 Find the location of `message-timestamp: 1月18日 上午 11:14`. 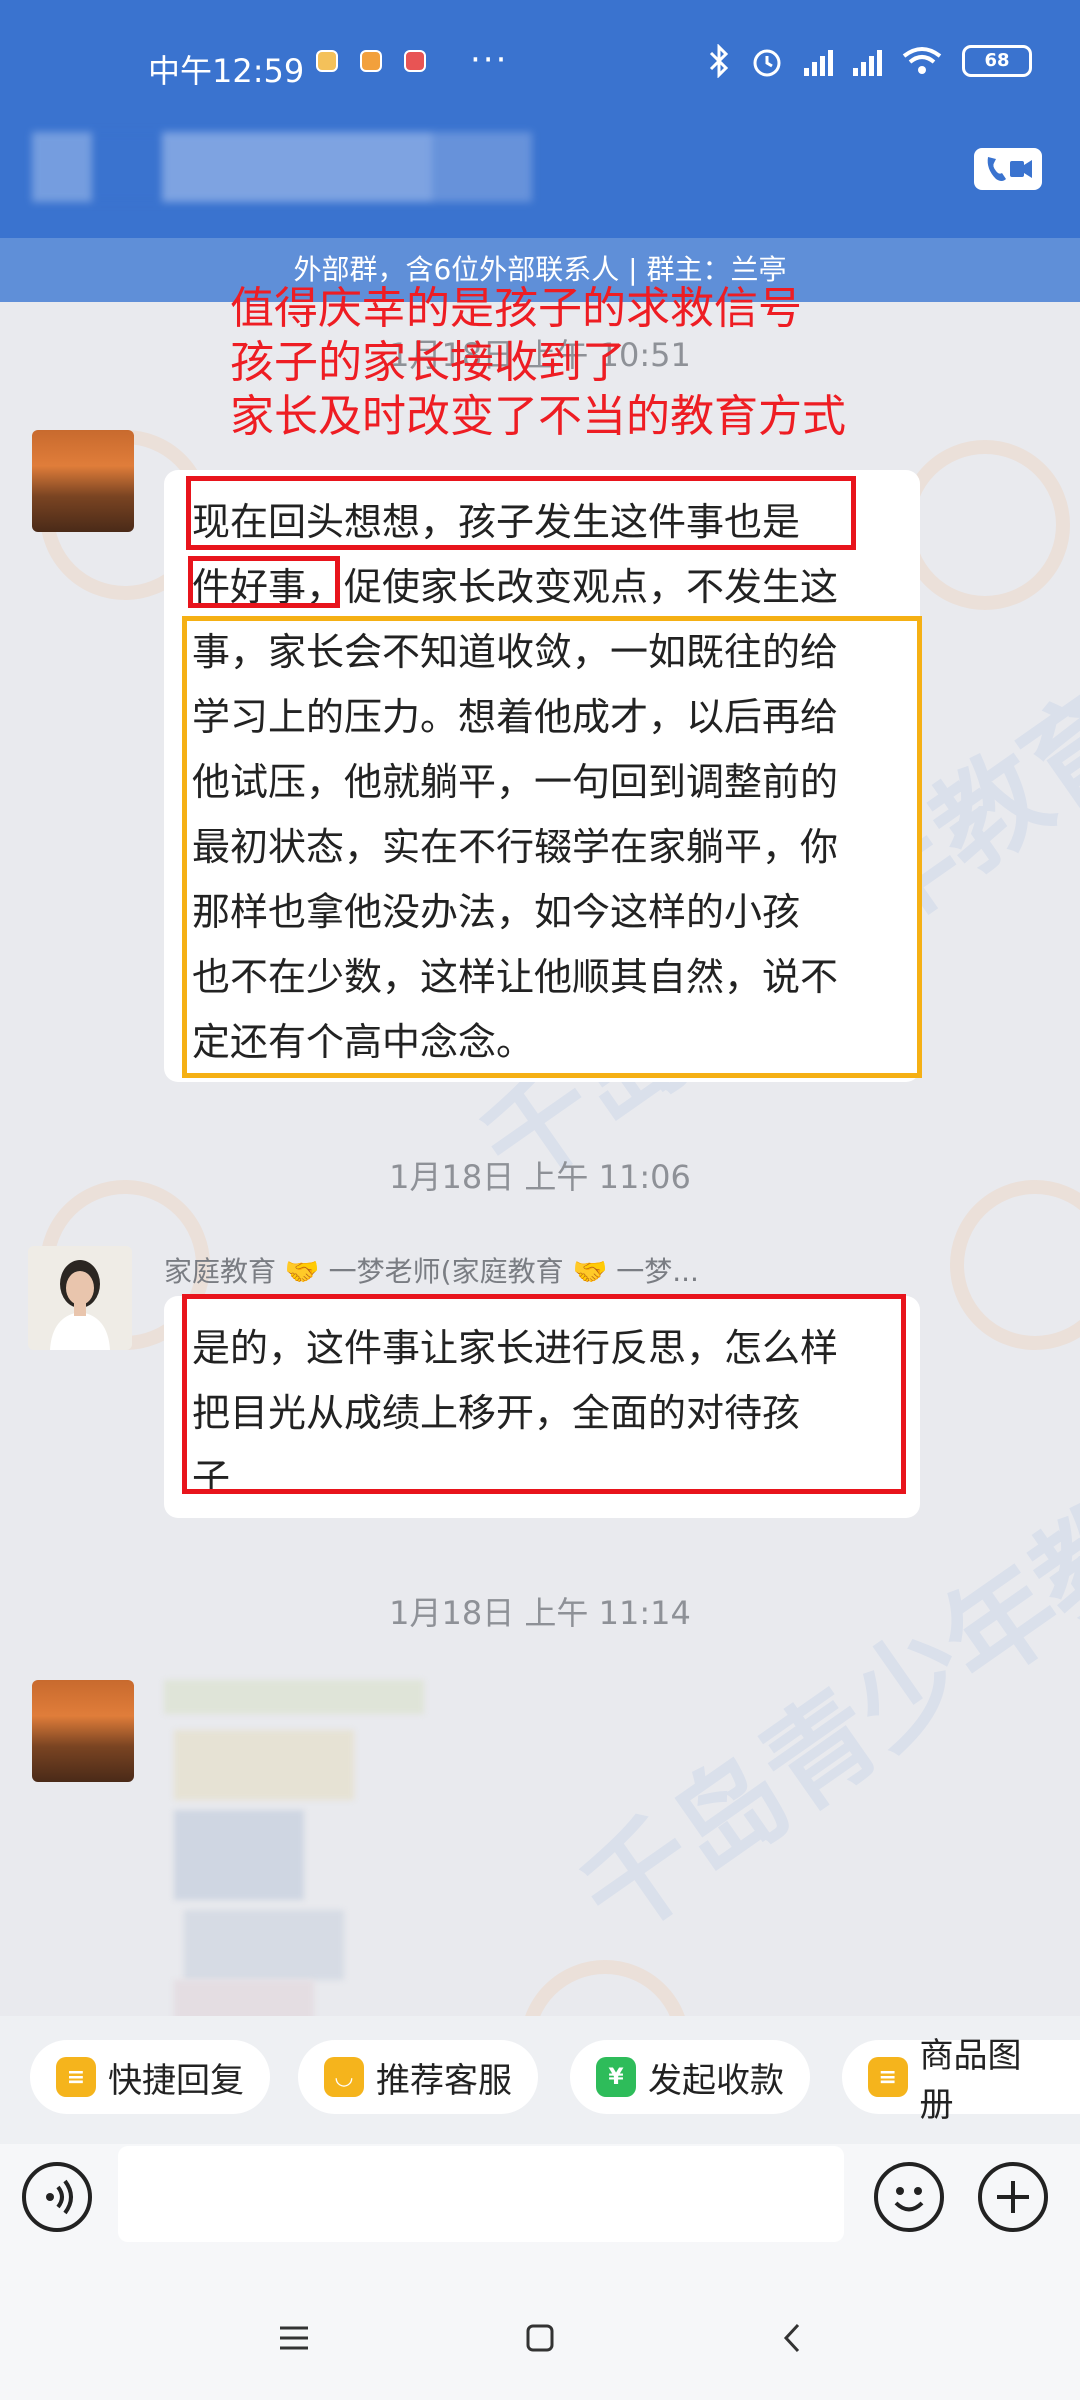

message-timestamp: 1月18日 上午 11:14 is located at coordinates (540, 1613).